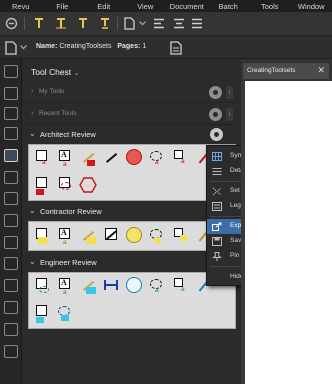  What do you see at coordinates (128, 92) in the screenshot?
I see `my-tools-row: › My Tools ›` at bounding box center [128, 92].